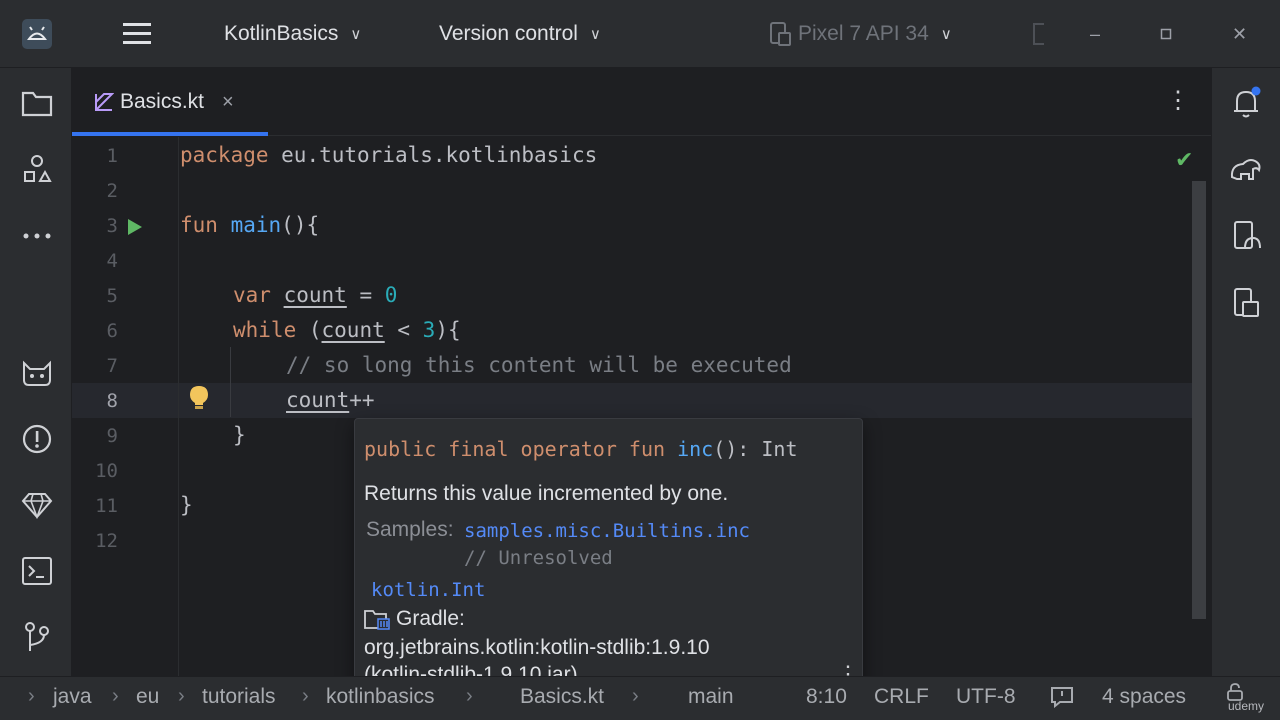 This screenshot has width=1280, height=720. I want to click on minimize-button: –, so click(1095, 34).